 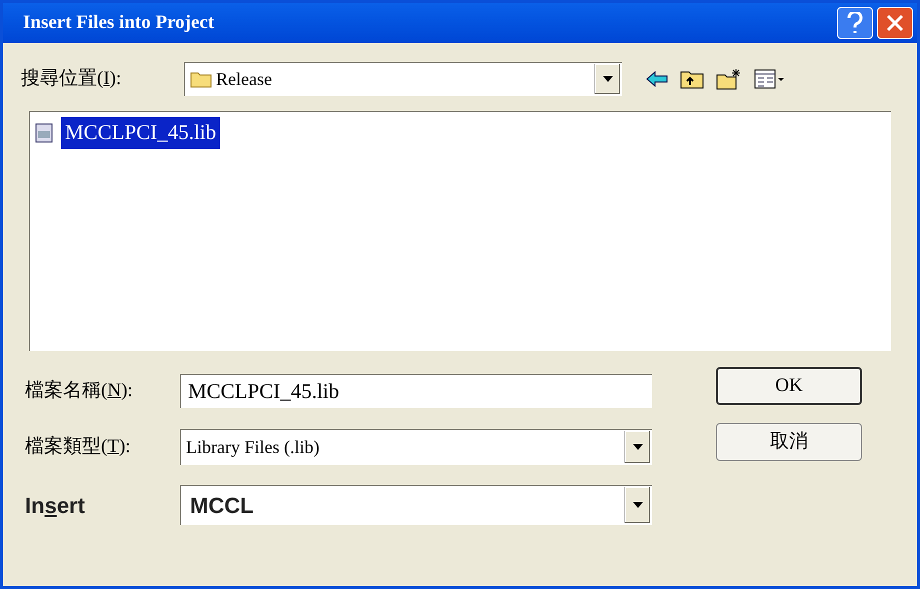 What do you see at coordinates (403, 79) in the screenshot?
I see `look-in-dropdown: Release` at bounding box center [403, 79].